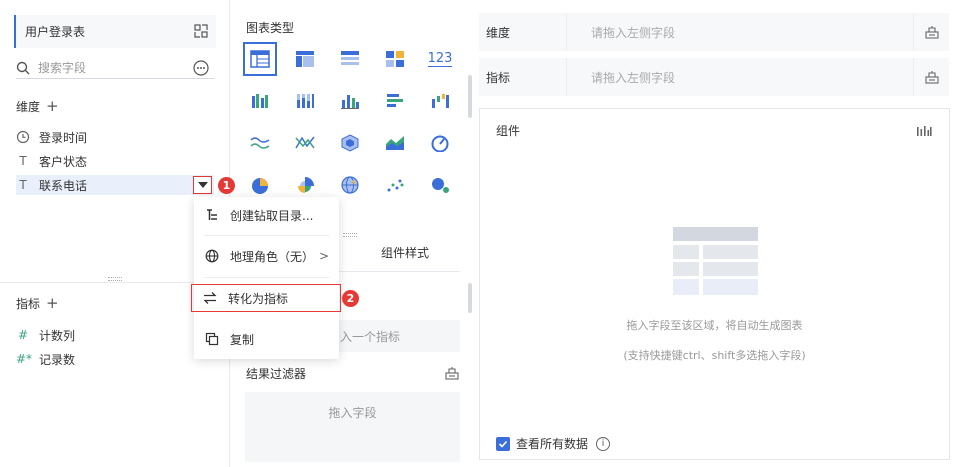 The width and height of the screenshot is (966, 467). Describe the element at coordinates (57, 359) in the screenshot. I see `field-label: 记录数` at that location.